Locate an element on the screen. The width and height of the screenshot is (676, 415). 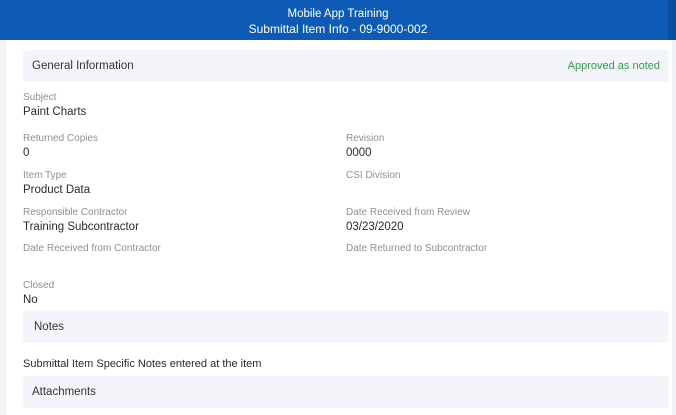
field-date-received-review: Date Received from Review 03/23/2020 is located at coordinates (408, 220).